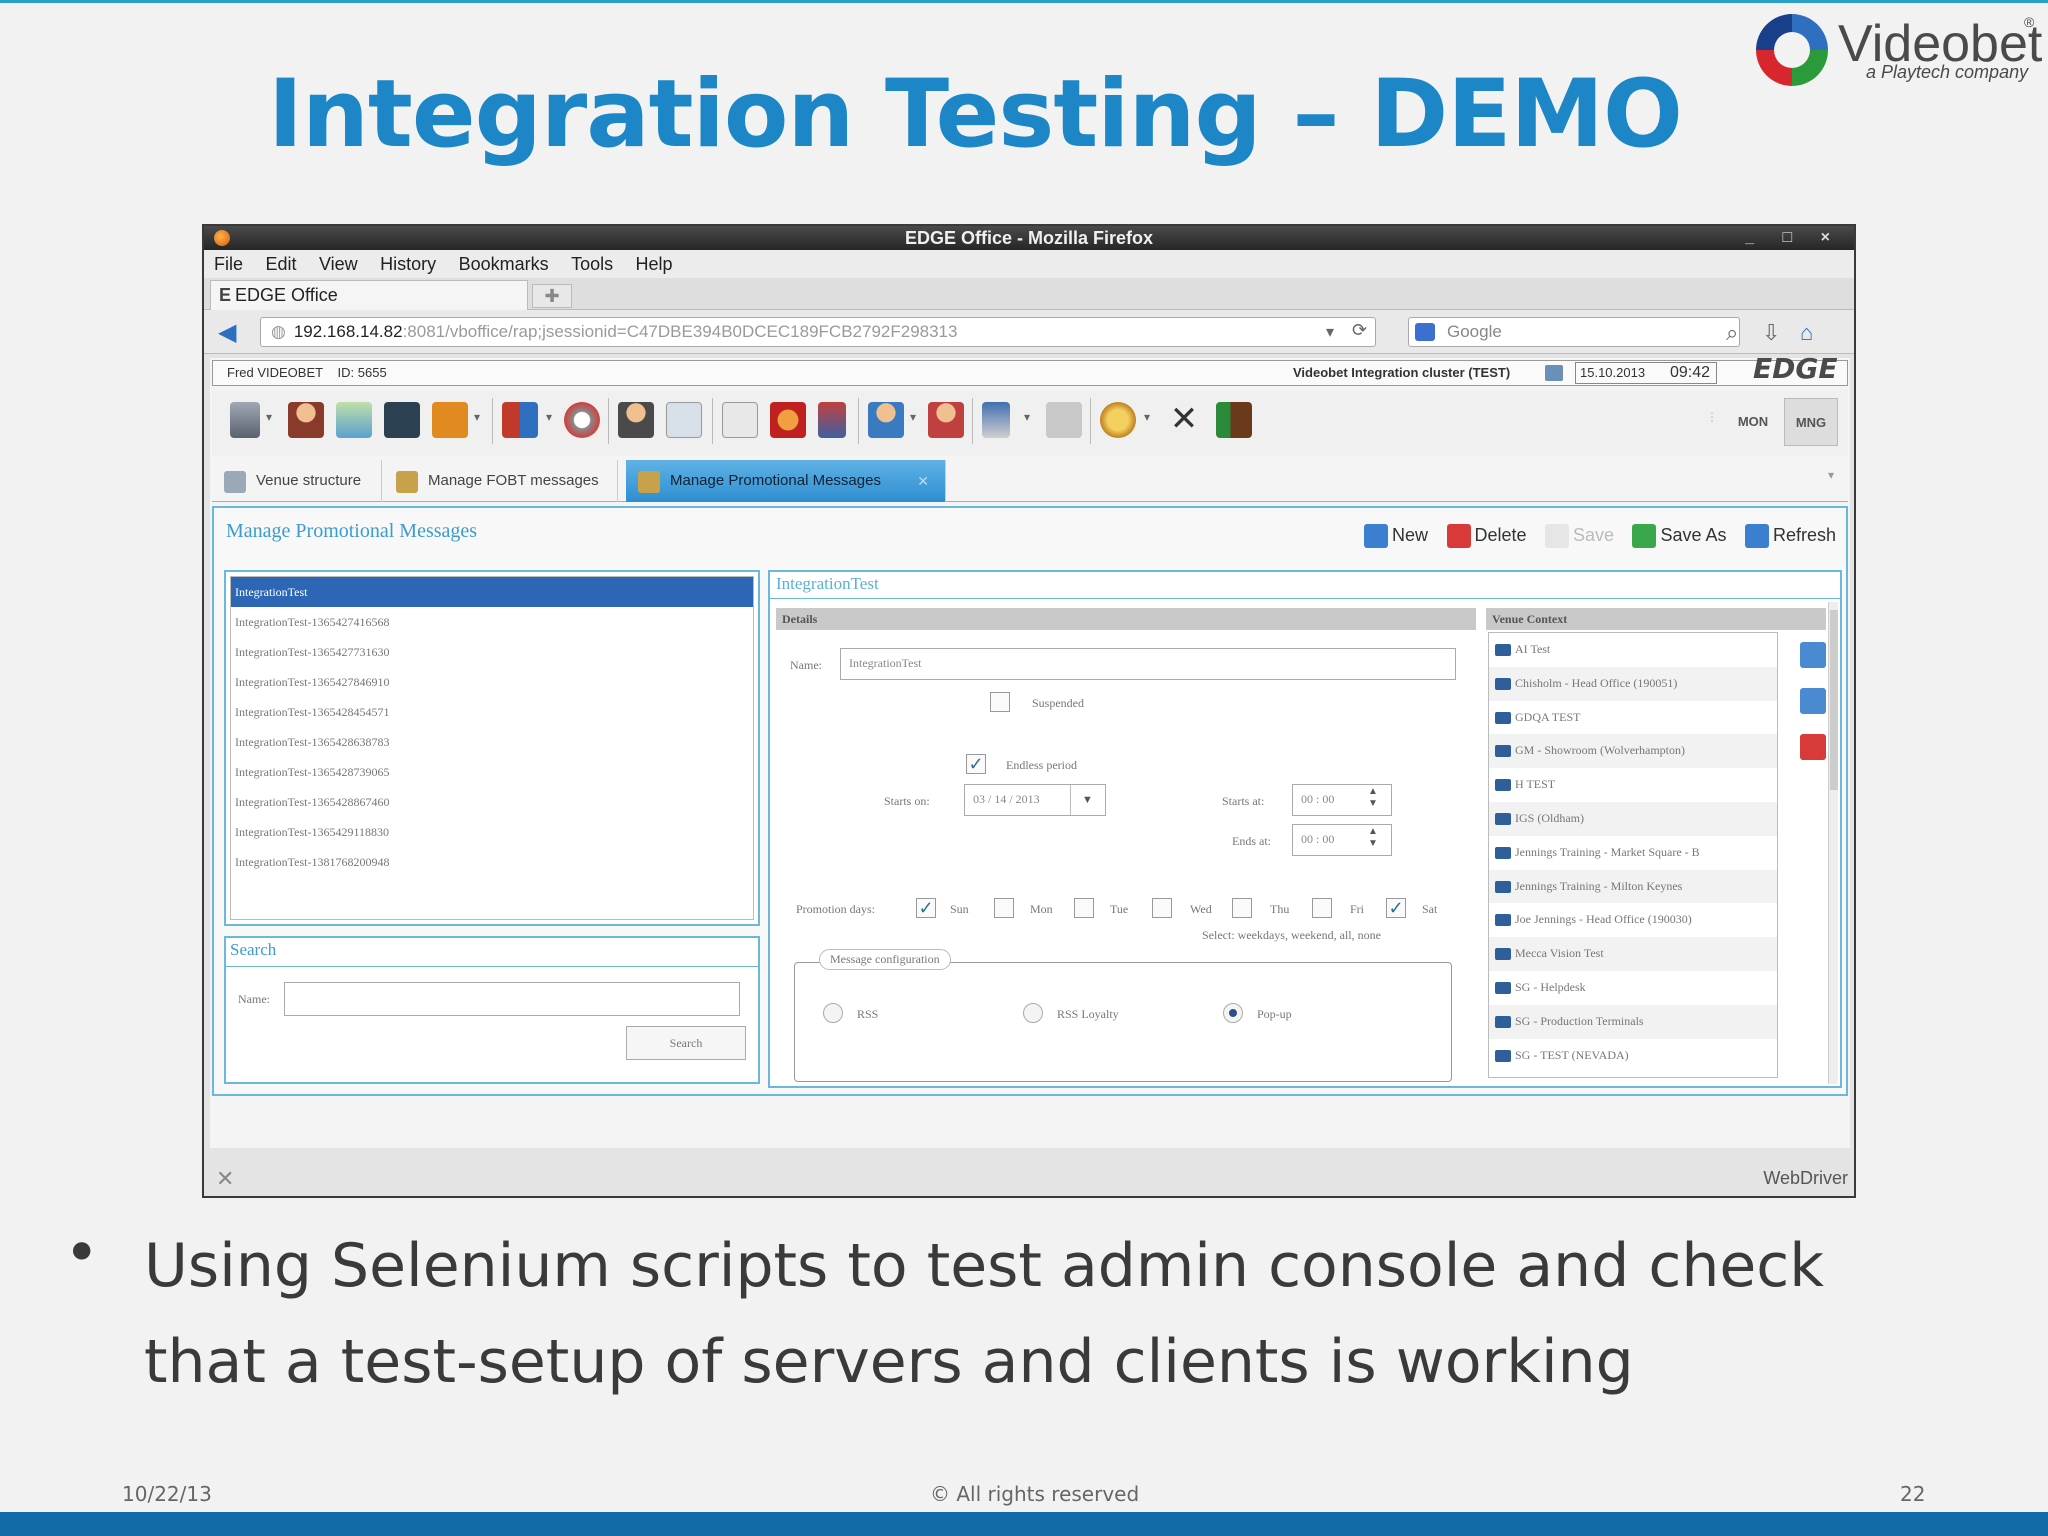 This screenshot has width=2048, height=1536. I want to click on users-group-icon, so click(946, 420).